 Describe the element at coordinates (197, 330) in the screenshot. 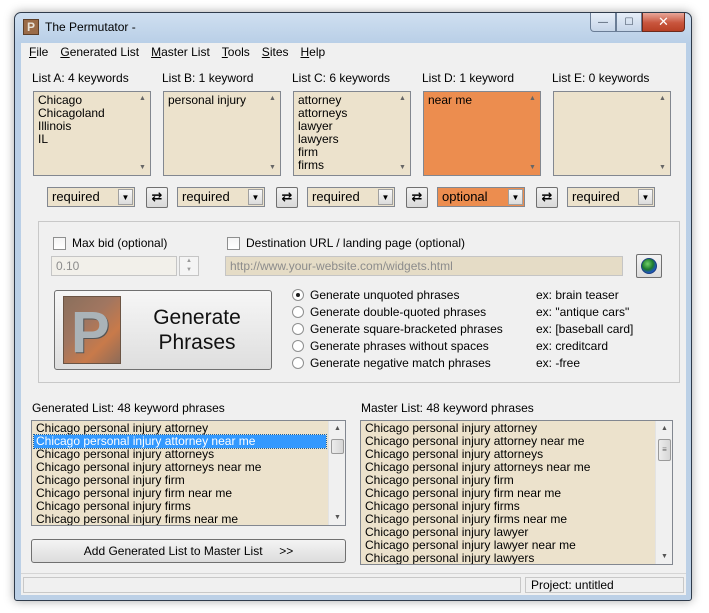

I see `generate-phrases-label: Generate Phrases` at that location.